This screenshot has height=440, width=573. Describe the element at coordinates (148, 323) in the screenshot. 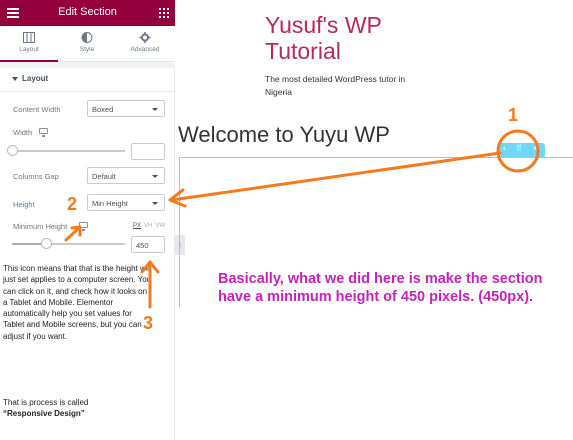

I see `annotation-number-3: 3` at that location.